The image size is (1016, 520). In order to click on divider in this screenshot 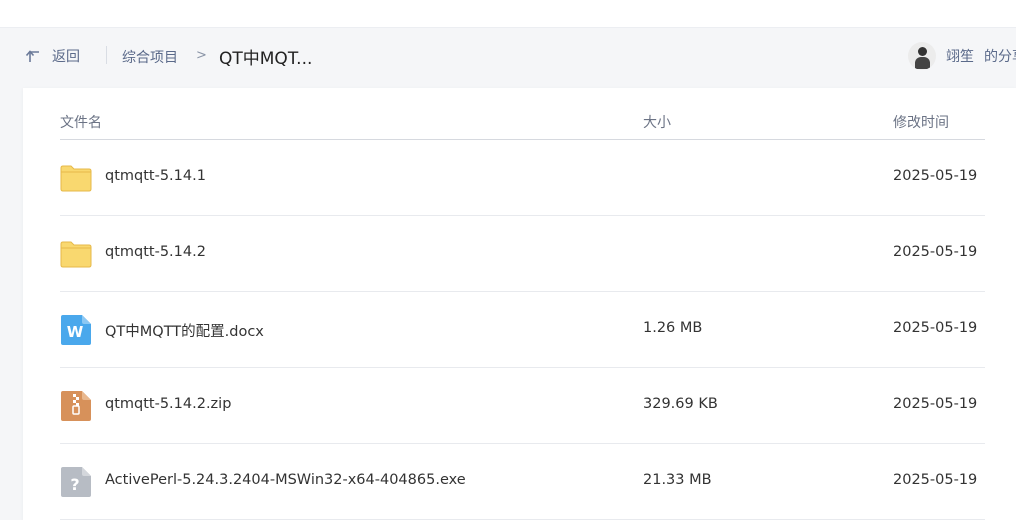, I will do `click(106, 55)`.